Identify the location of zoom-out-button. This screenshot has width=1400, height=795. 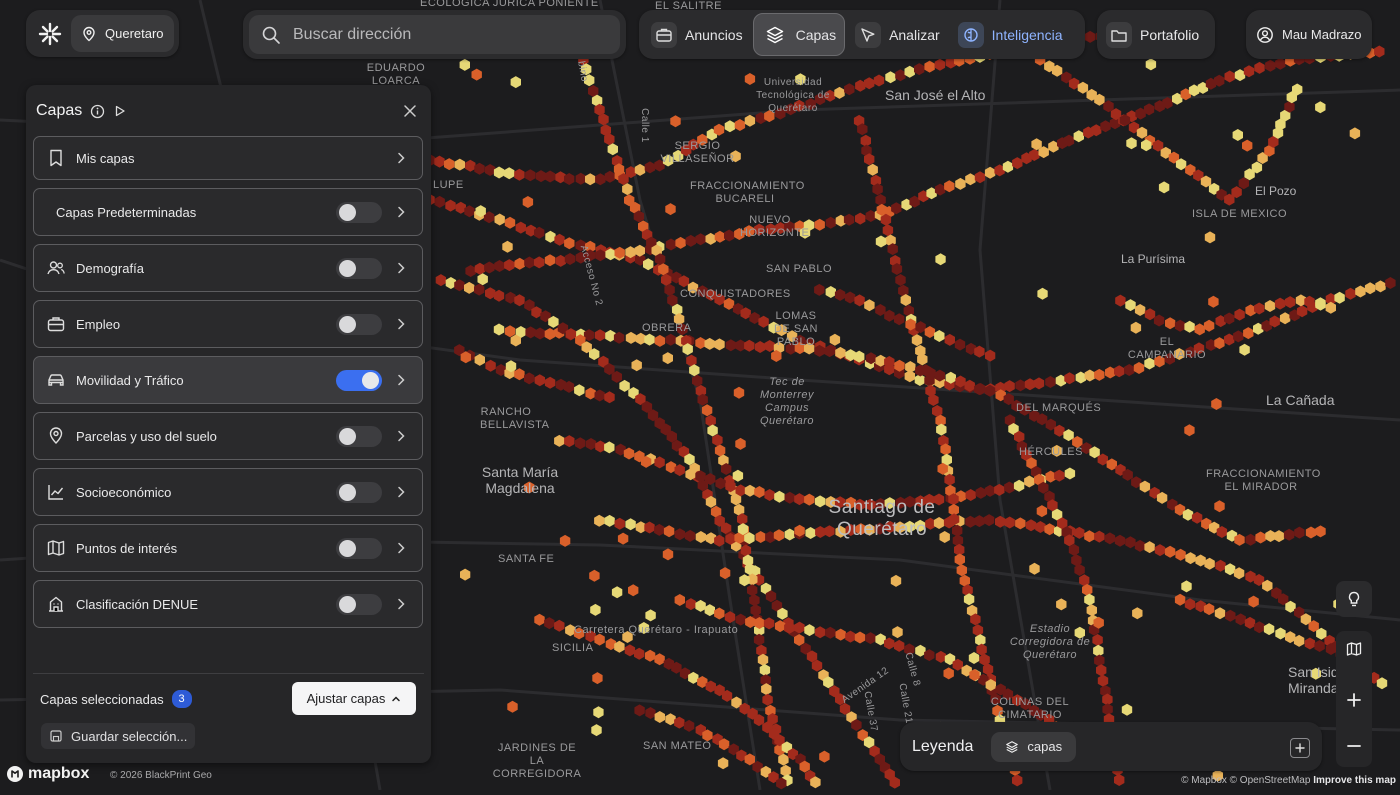
(1354, 746).